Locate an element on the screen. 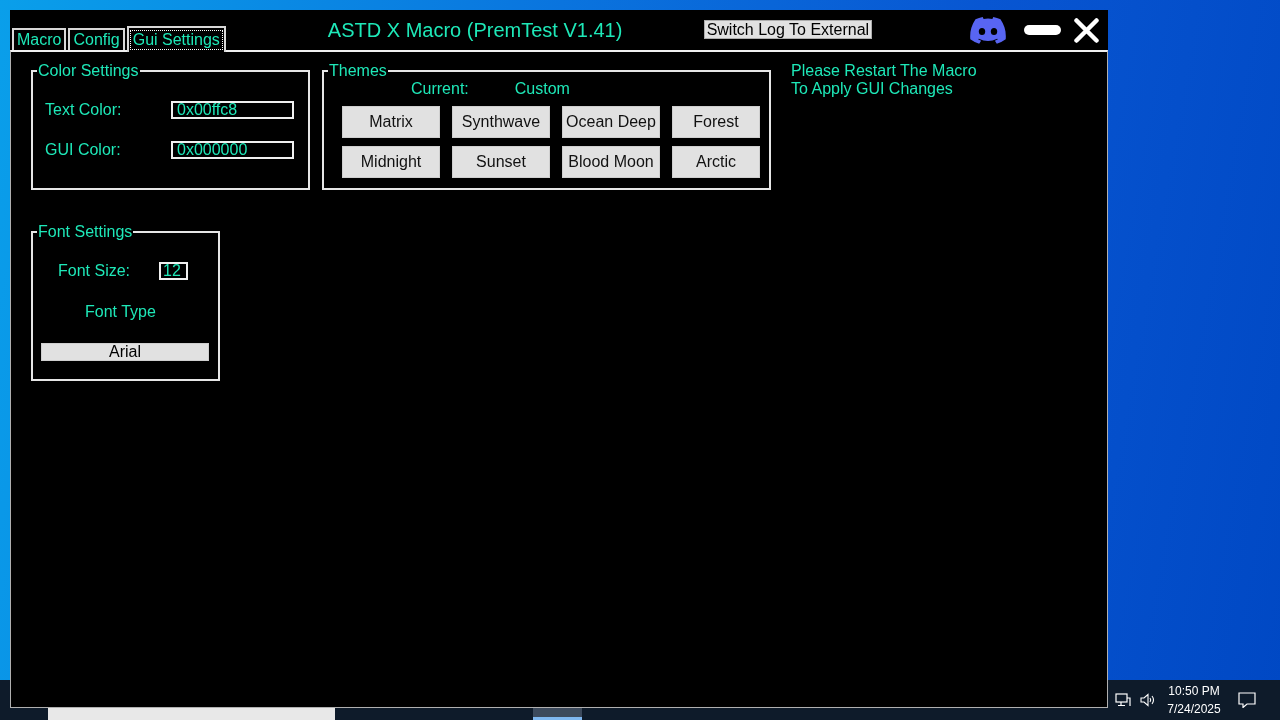 Image resolution: width=1280 pixels, height=720 pixels. group-title: Themes is located at coordinates (358, 71).